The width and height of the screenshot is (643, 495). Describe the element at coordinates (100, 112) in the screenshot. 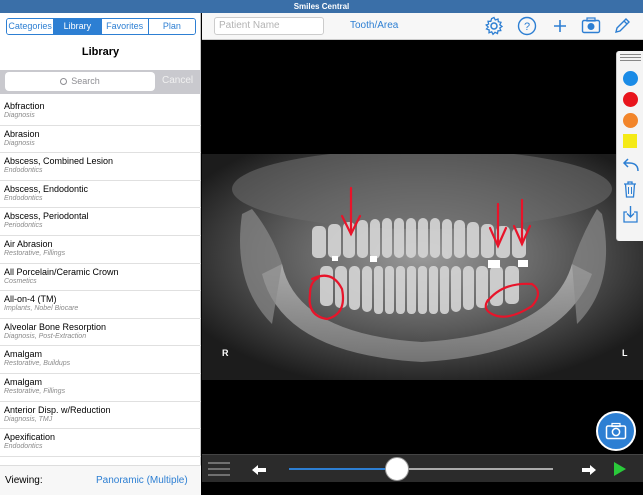

I see `list-item: Abfraction Diagnosis` at that location.